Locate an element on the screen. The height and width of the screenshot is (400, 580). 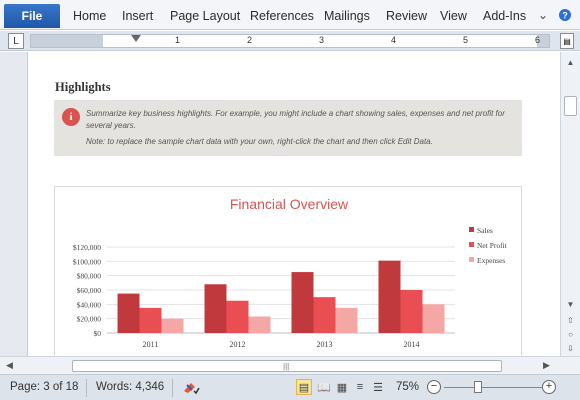
tab-add-ins: Add-Ins is located at coordinates (504, 16).